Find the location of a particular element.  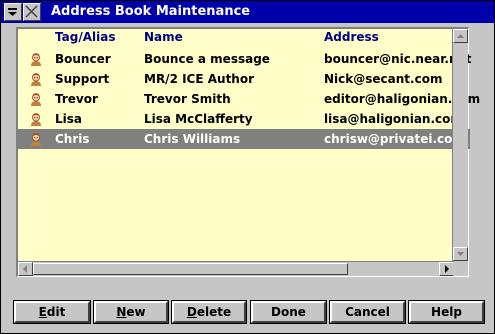

delete-button: Delete is located at coordinates (209, 312).